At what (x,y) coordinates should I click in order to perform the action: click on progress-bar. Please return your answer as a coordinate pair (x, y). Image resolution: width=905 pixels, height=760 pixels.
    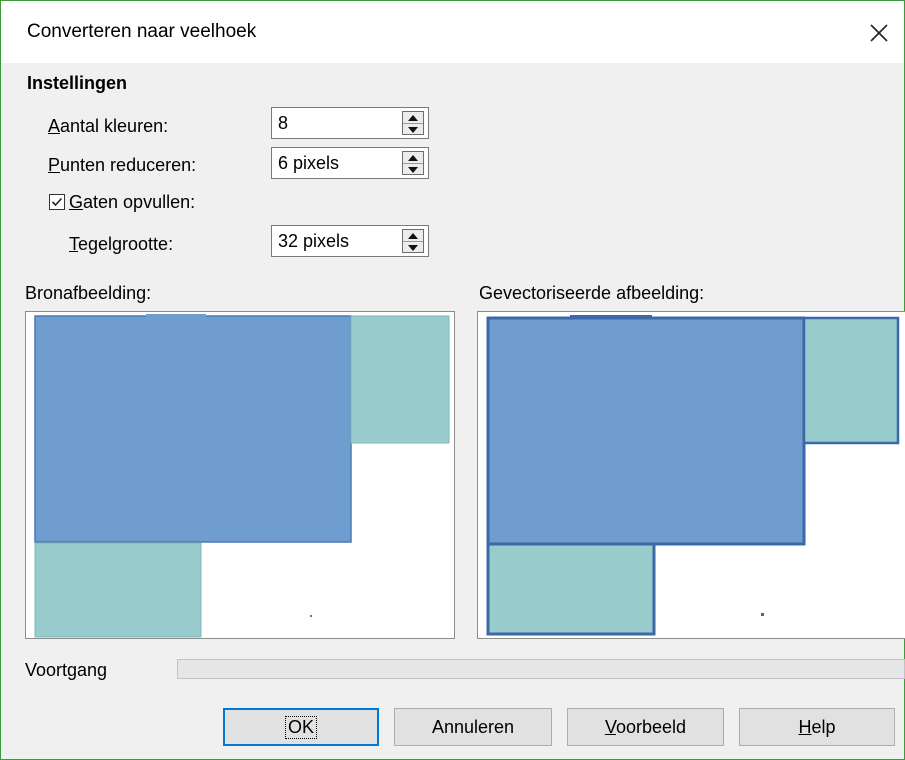
    Looking at the image, I should click on (541, 669).